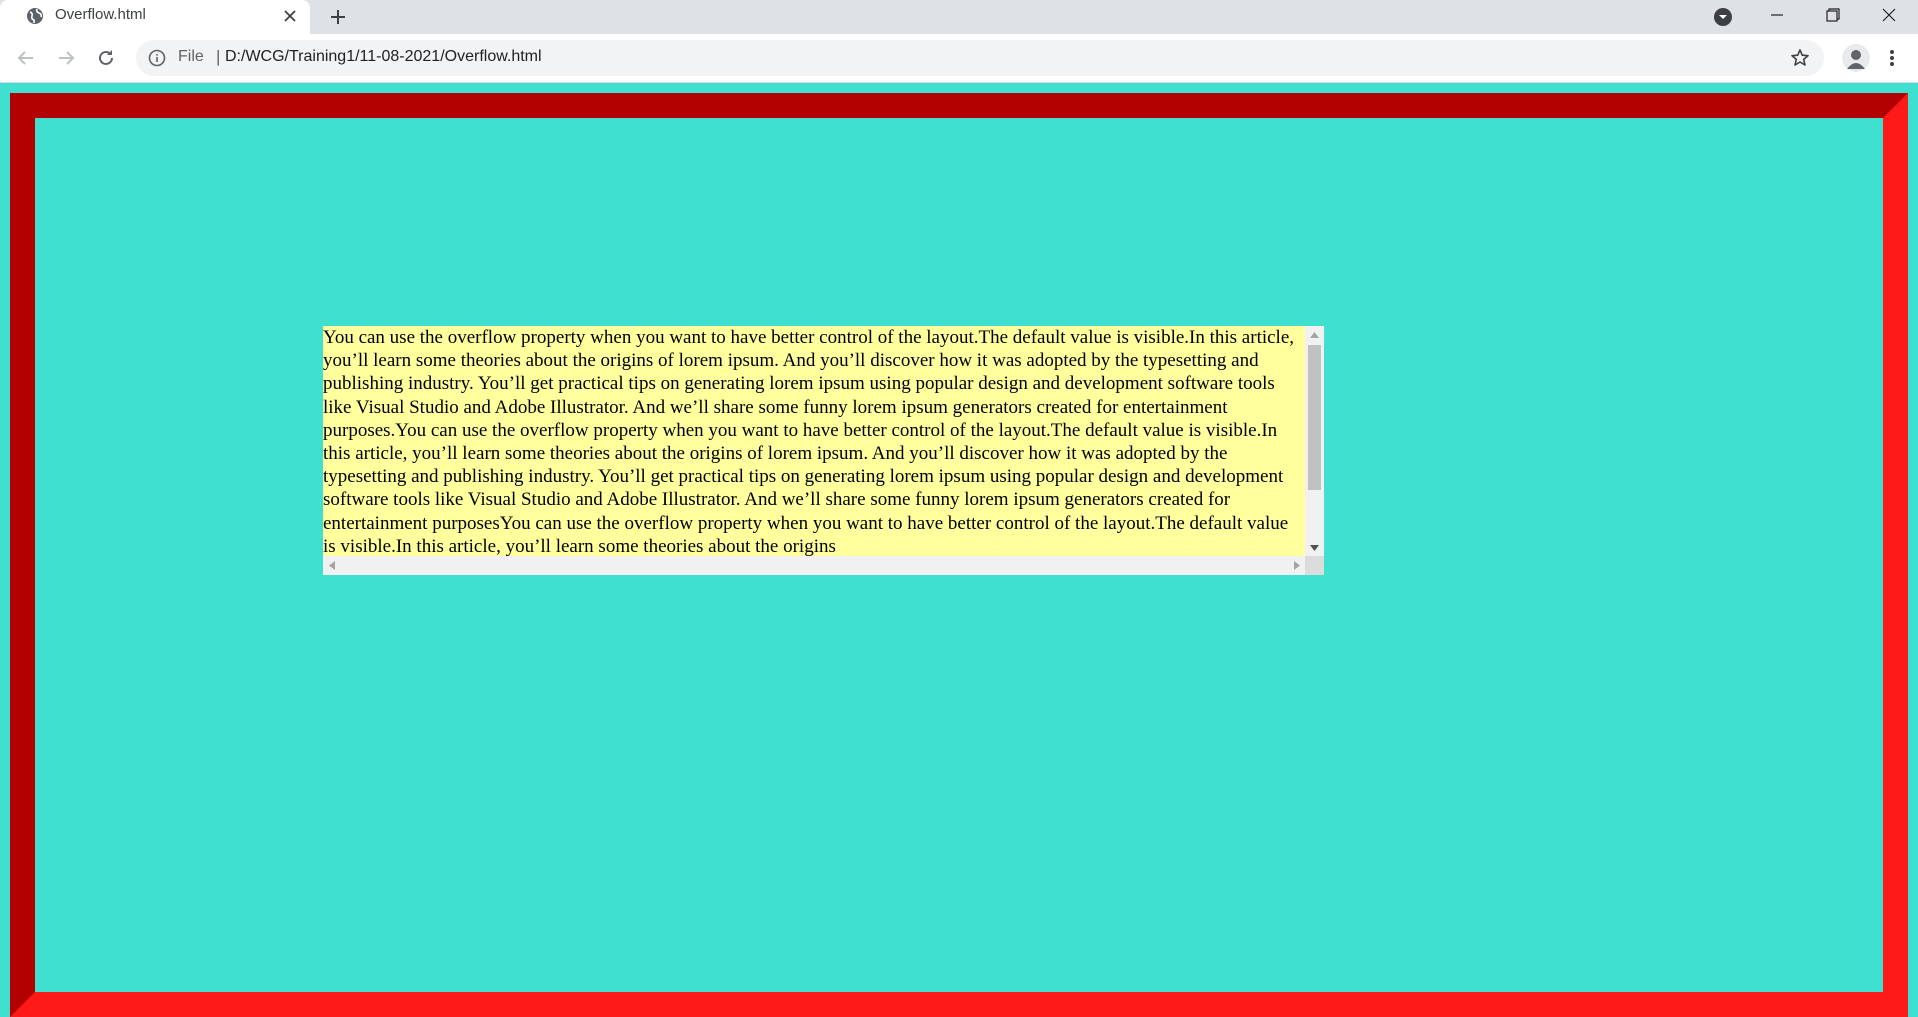 The height and width of the screenshot is (1017, 1918). Describe the element at coordinates (1856, 58) in the screenshot. I see `profile-person-icon` at that location.